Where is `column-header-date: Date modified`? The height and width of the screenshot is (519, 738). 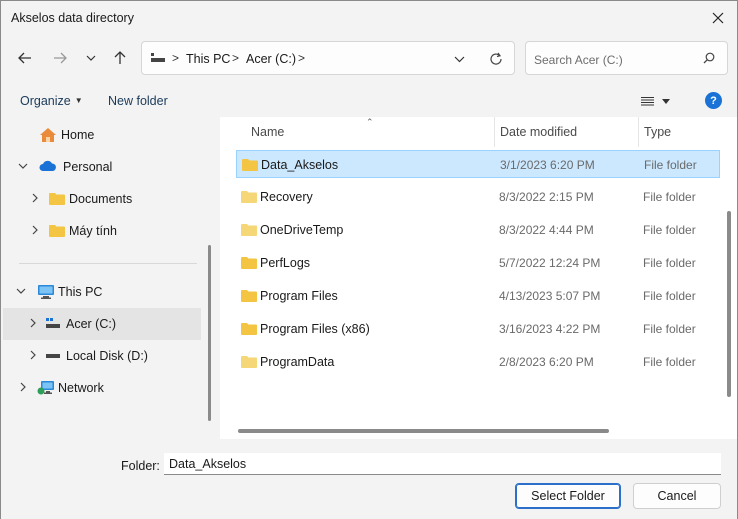
column-header-date: Date modified is located at coordinates (538, 132).